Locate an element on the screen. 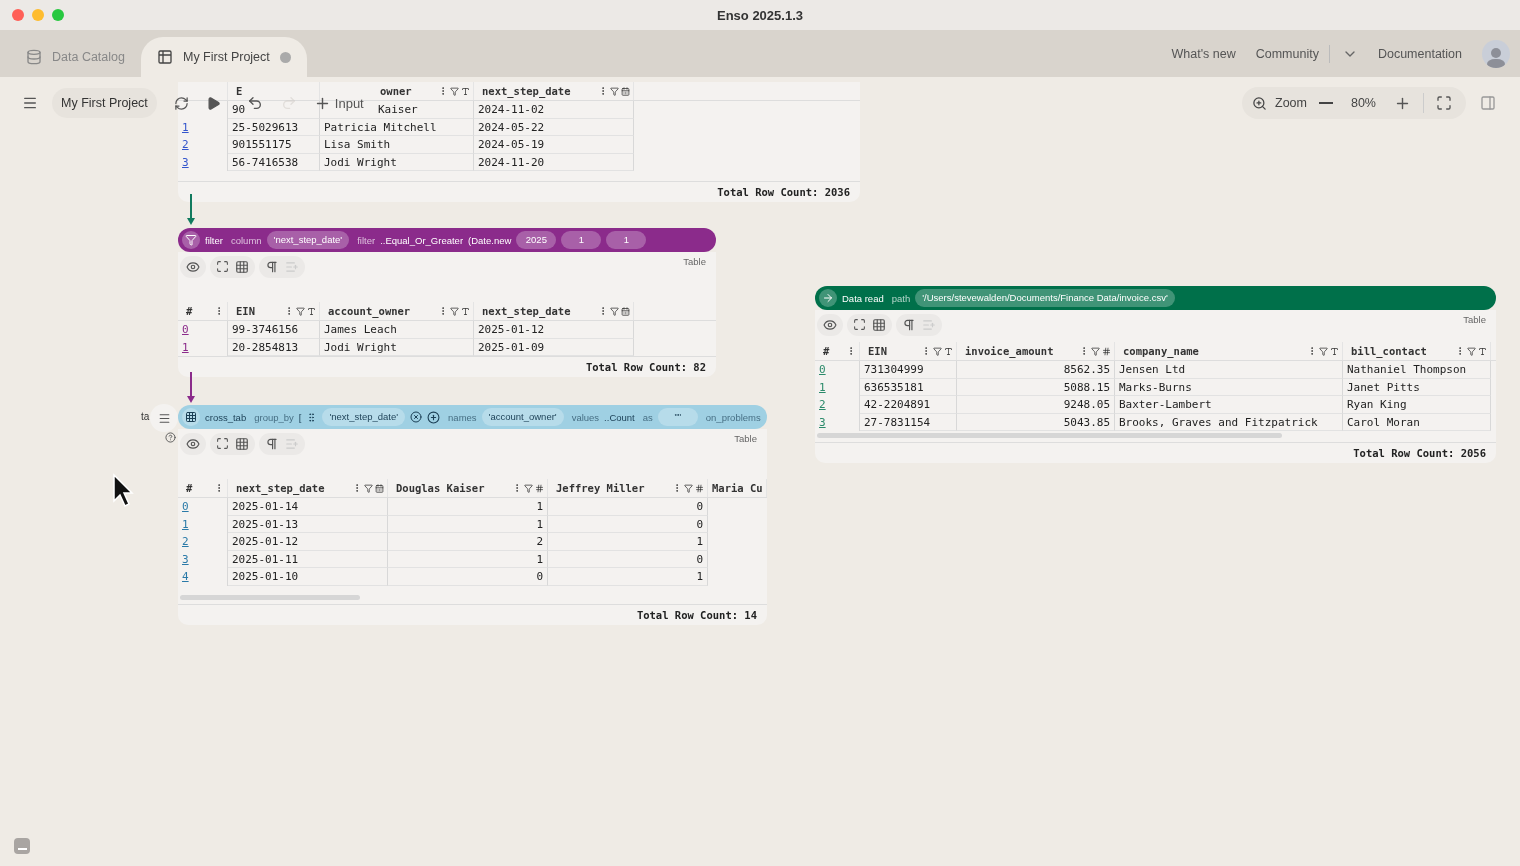 This screenshot has height=866, width=1520. argument-value: (Date.new is located at coordinates (490, 240).